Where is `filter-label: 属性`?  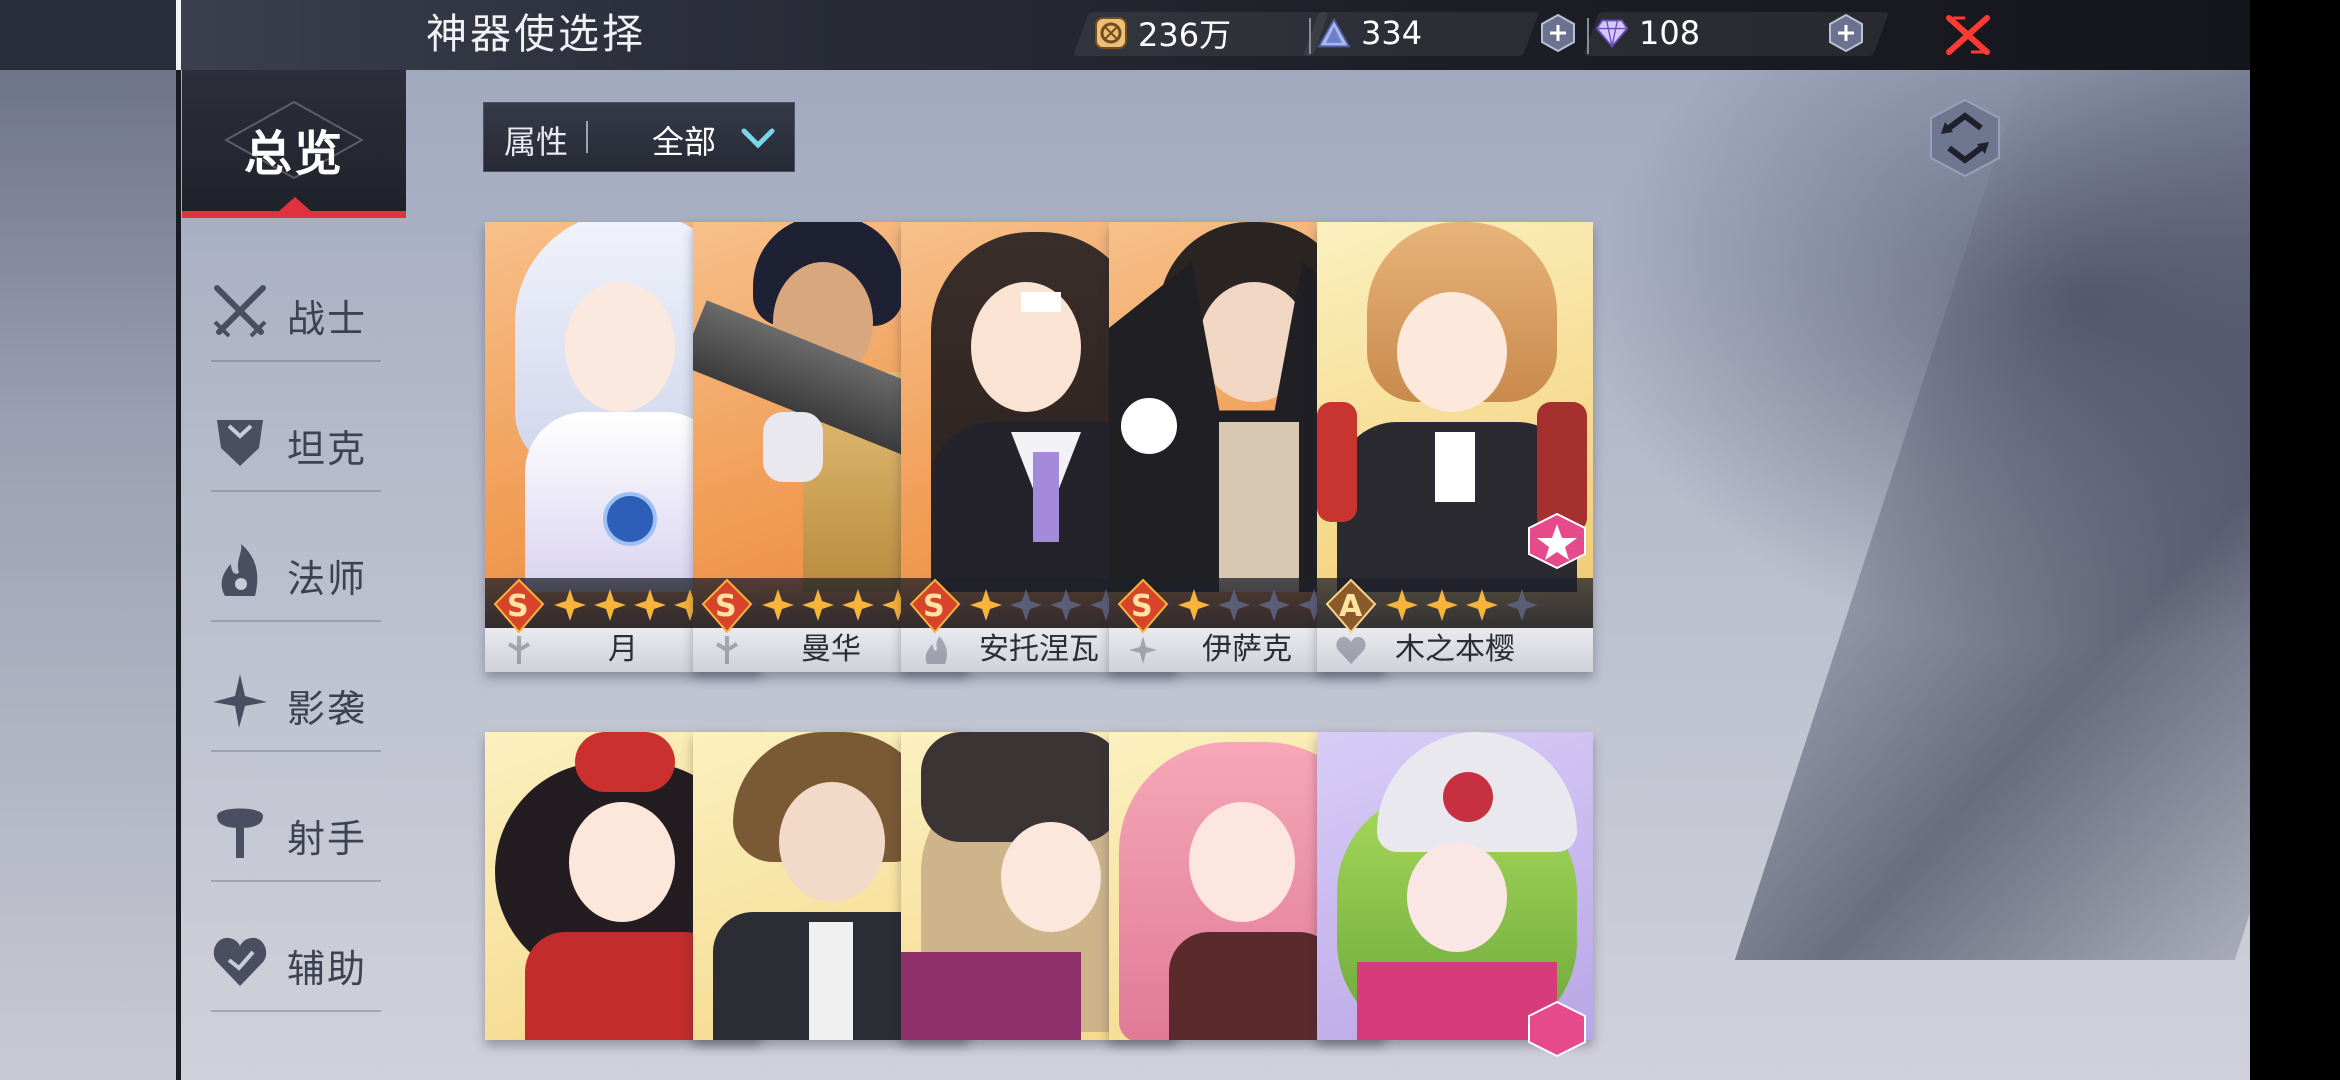 filter-label: 属性 is located at coordinates (536, 142).